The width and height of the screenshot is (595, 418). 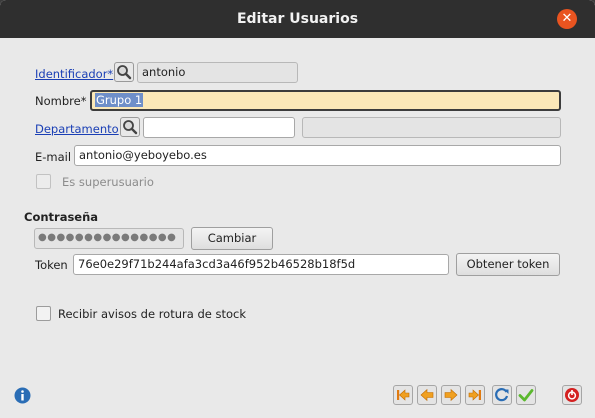 I want to click on first-record-button, so click(x=403, y=395).